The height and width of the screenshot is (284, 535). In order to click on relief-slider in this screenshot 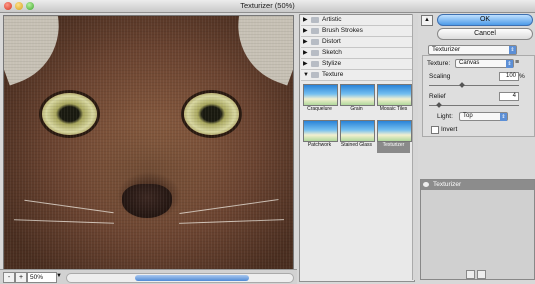, I will do `click(474, 105)`.